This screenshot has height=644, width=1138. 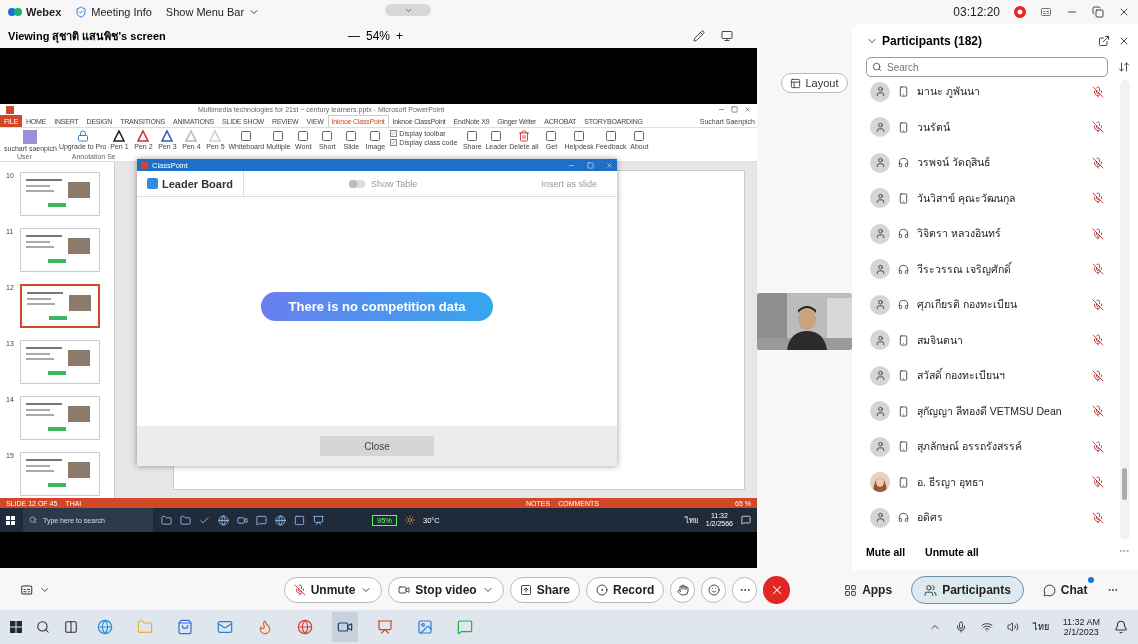 I want to click on side-tab: Apps, so click(x=868, y=590).